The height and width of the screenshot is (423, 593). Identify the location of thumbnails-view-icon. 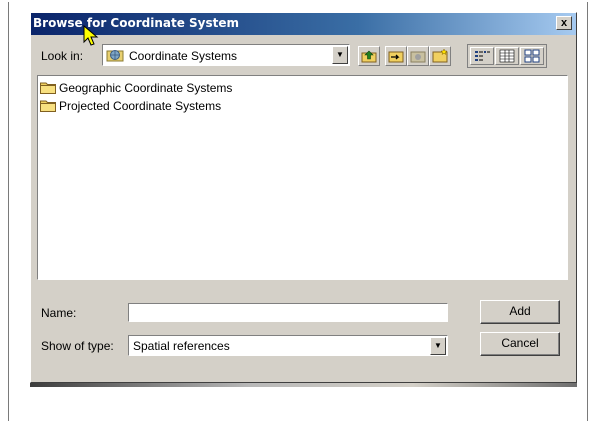
(532, 56).